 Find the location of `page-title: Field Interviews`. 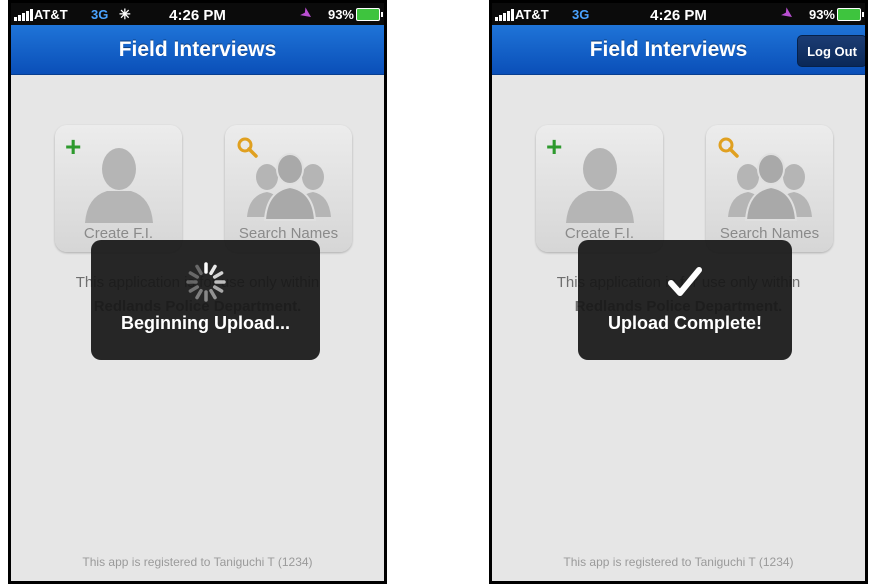

page-title: Field Interviews is located at coordinates (197, 49).